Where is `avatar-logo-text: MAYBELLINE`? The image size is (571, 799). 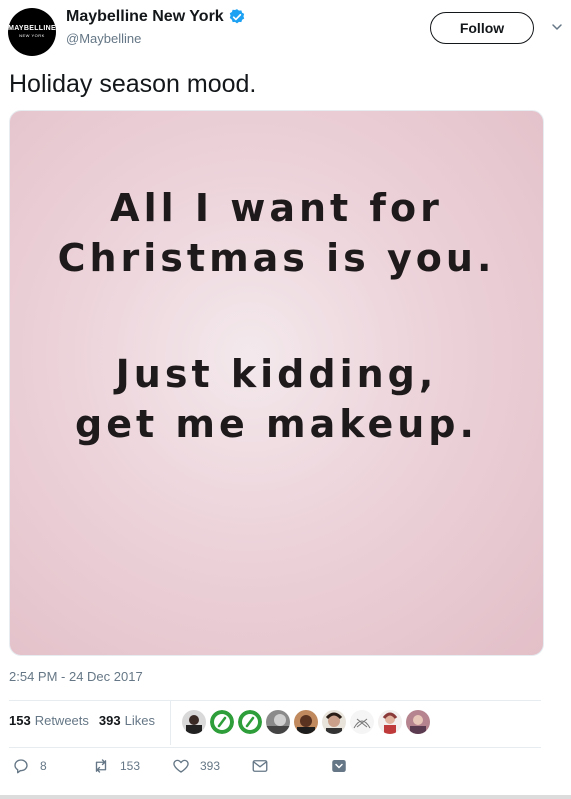
avatar-logo-text: MAYBELLINE is located at coordinates (32, 28).